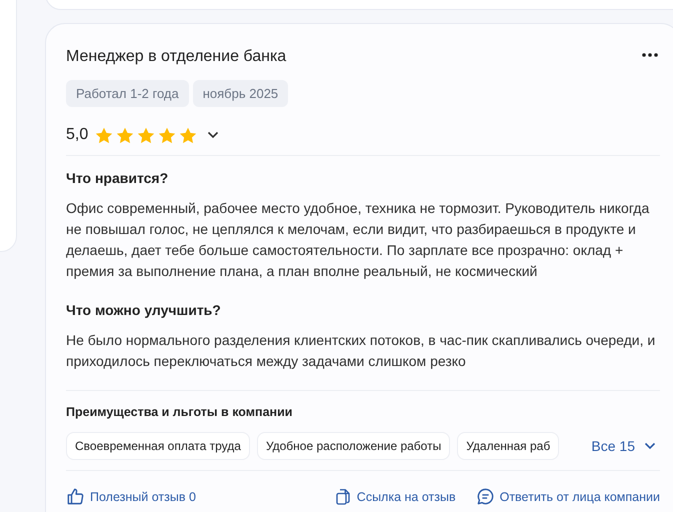 The height and width of the screenshot is (512, 673). Describe the element at coordinates (180, 412) in the screenshot. I see `benefits-heading: Преимущества и льготы в компании` at that location.